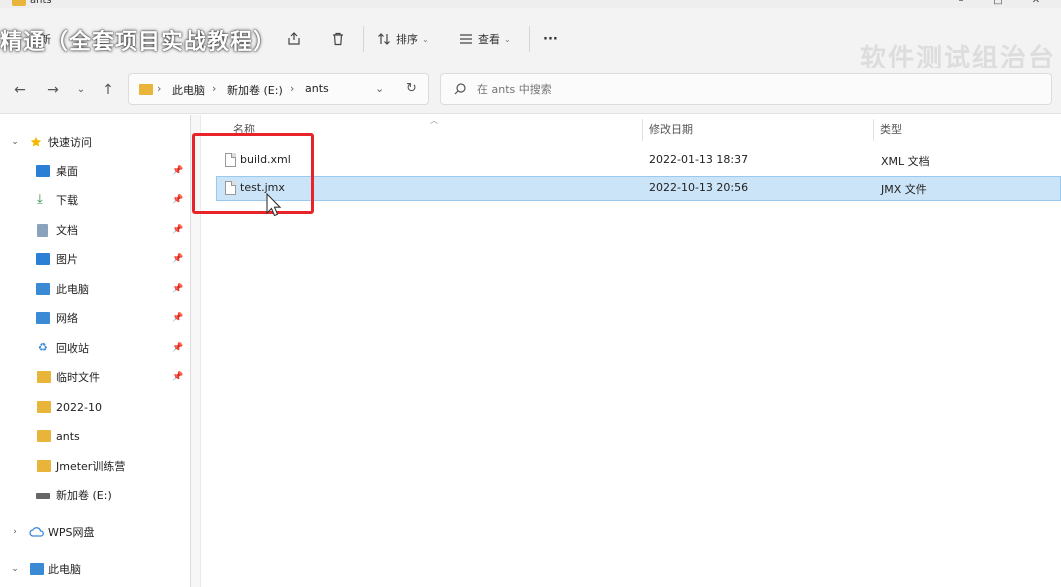 The image size is (1061, 587). Describe the element at coordinates (20, 90) in the screenshot. I see `back-arrow-icon: ←` at that location.